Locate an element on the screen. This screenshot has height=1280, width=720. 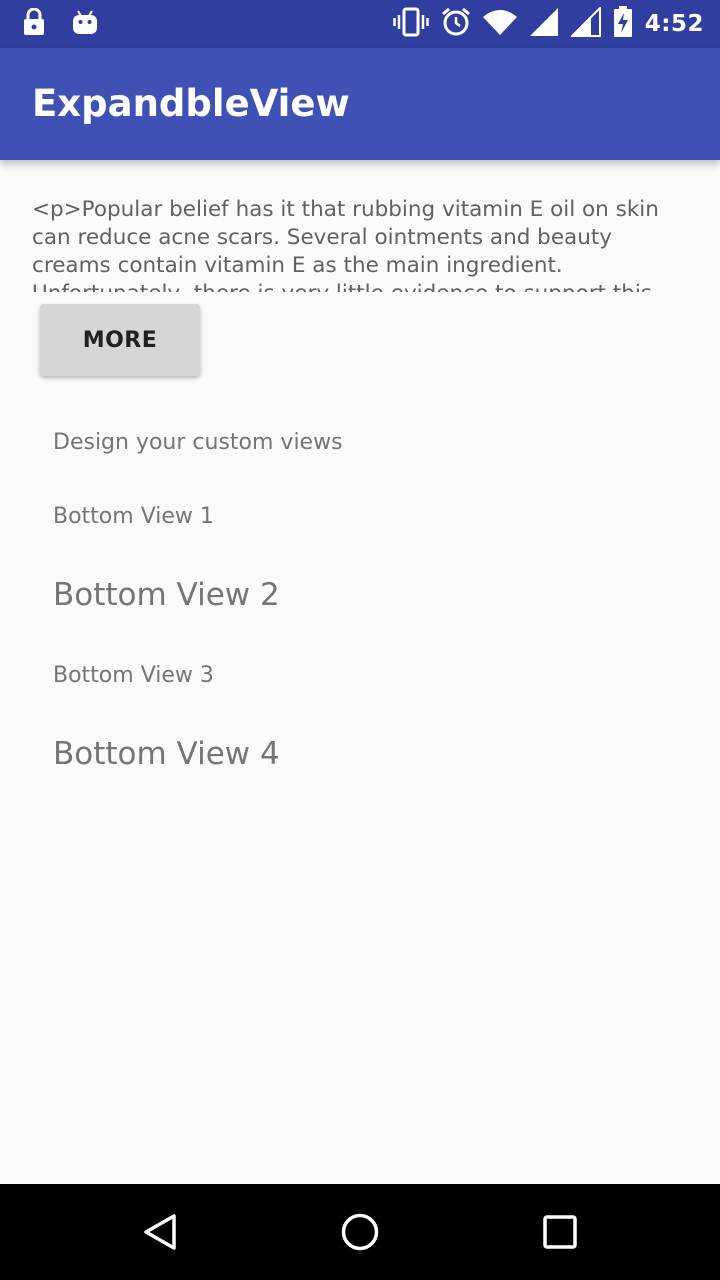
custom-views-title: Design your custom views is located at coordinates (198, 442).